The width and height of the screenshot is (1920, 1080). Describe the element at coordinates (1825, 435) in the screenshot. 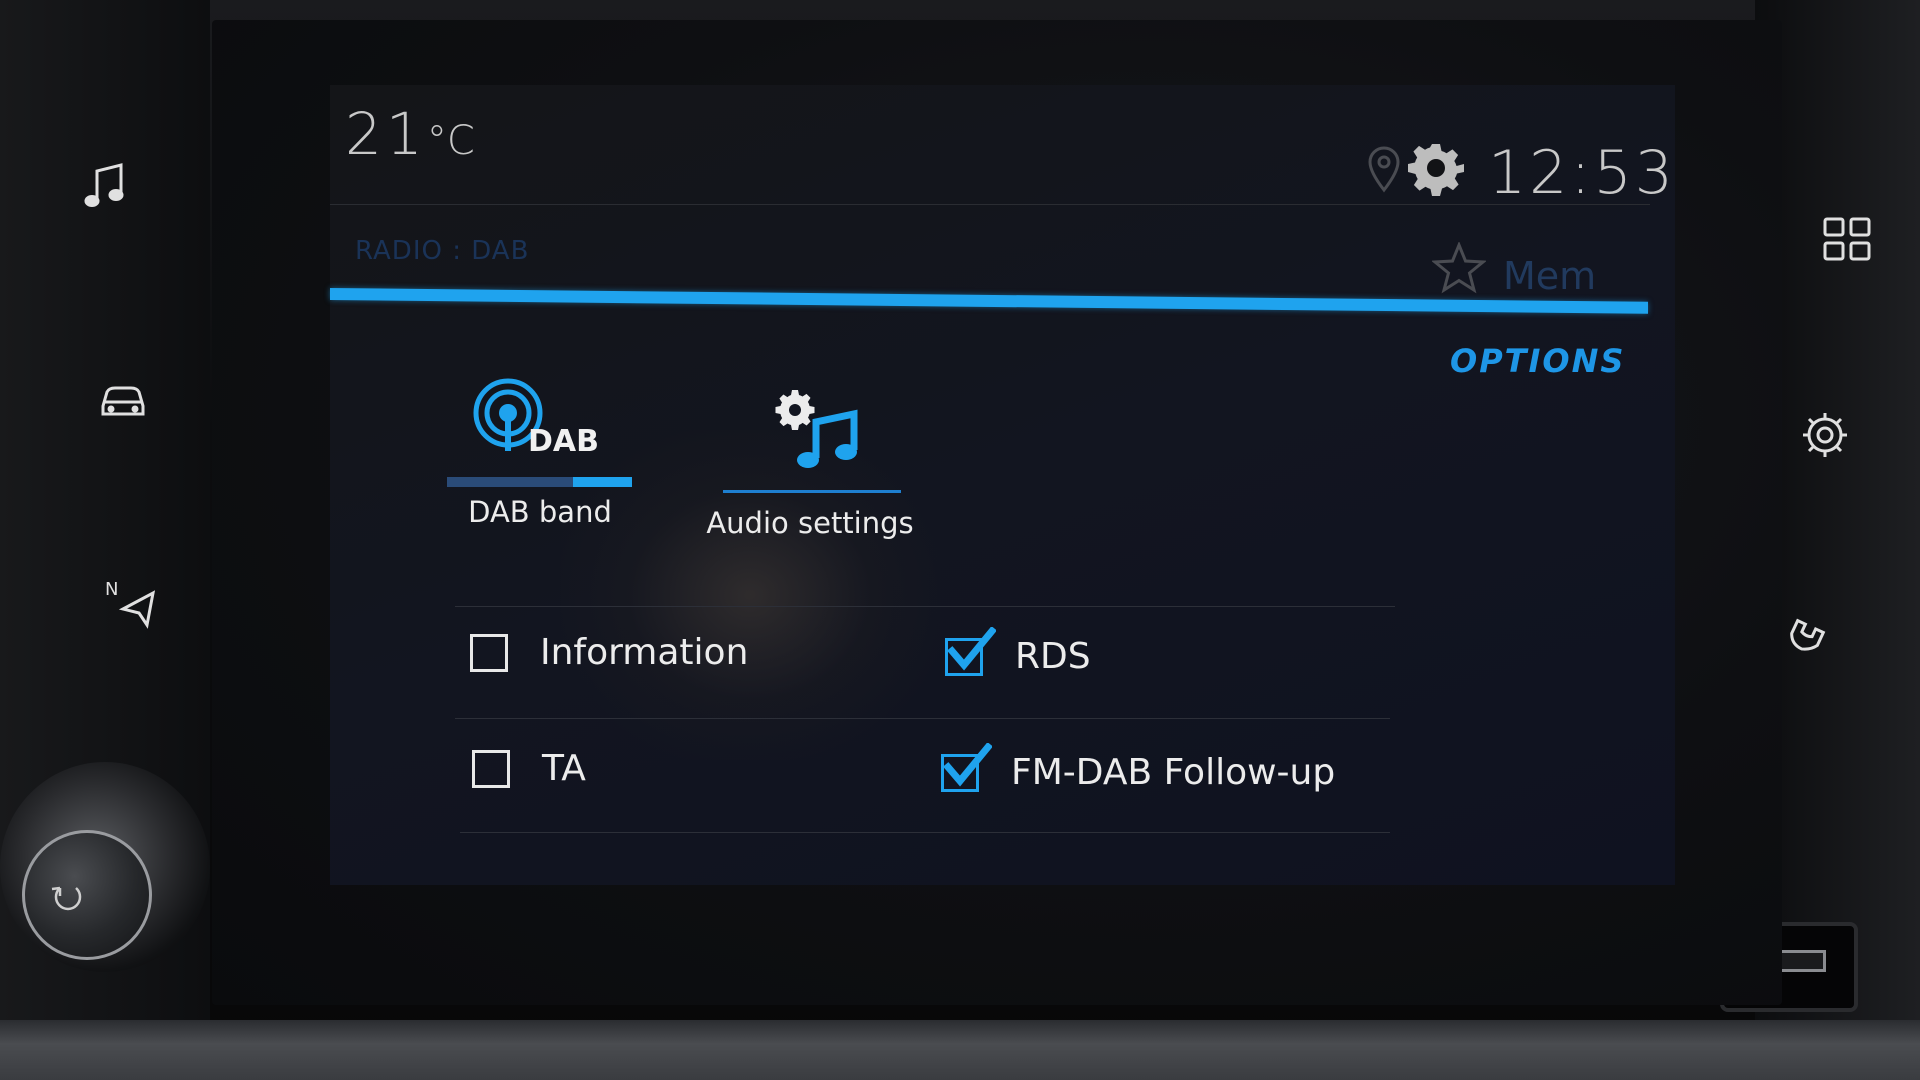

I see `settings-gear-icon` at that location.